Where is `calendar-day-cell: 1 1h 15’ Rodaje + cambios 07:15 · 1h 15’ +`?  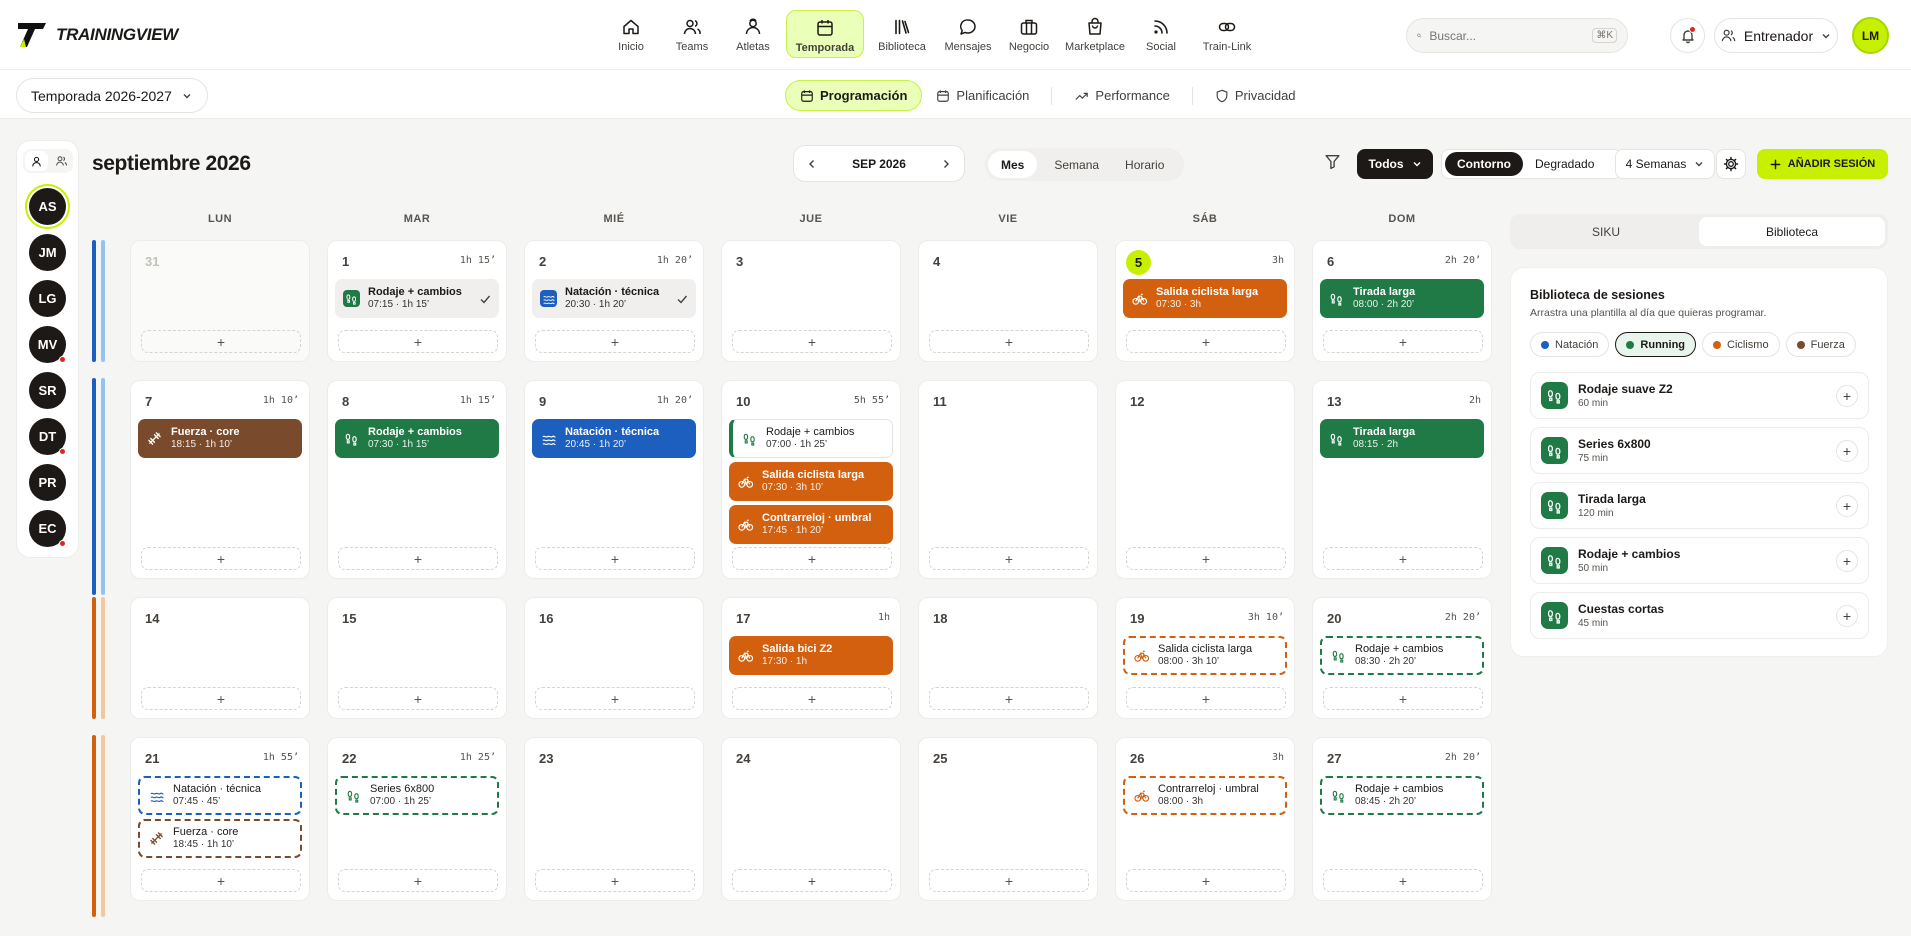 calendar-day-cell: 1 1h 15’ Rodaje + cambios 07:15 · 1h 15’ + is located at coordinates (417, 301).